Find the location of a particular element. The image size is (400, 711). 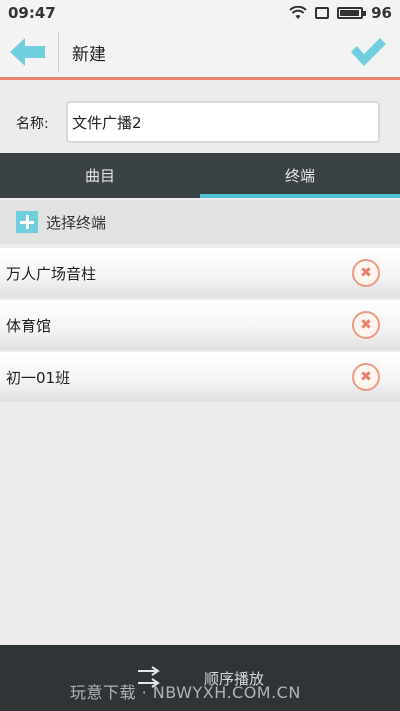

status-icons: 96 is located at coordinates (340, 13).